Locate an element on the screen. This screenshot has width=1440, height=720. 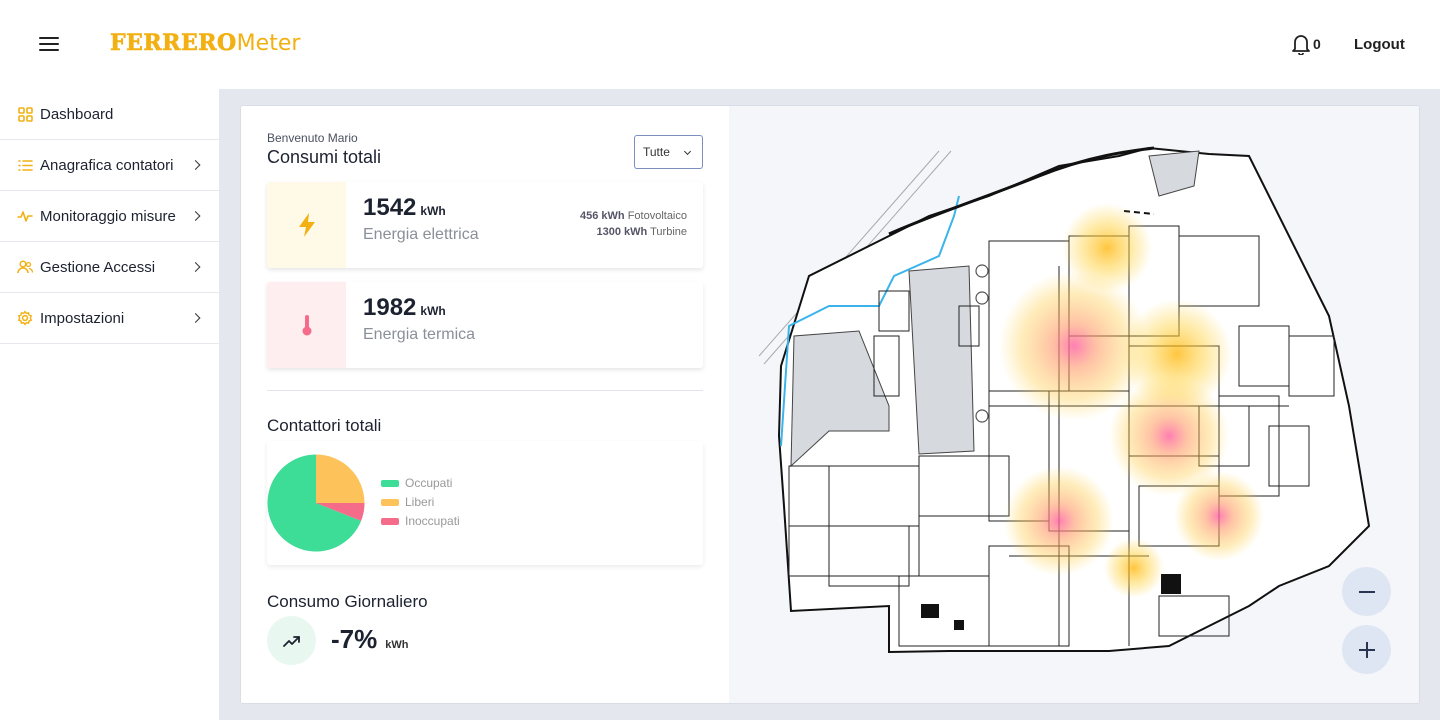
daily-value: -7% kWh is located at coordinates (369, 639).